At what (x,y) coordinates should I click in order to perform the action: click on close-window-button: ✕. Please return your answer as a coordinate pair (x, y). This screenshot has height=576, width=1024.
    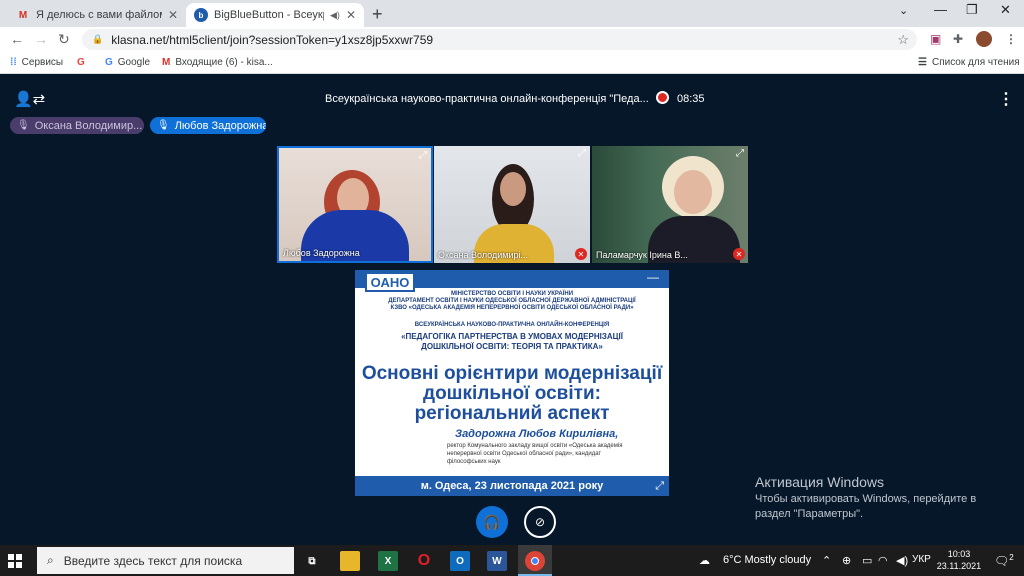
    Looking at the image, I should click on (1005, 10).